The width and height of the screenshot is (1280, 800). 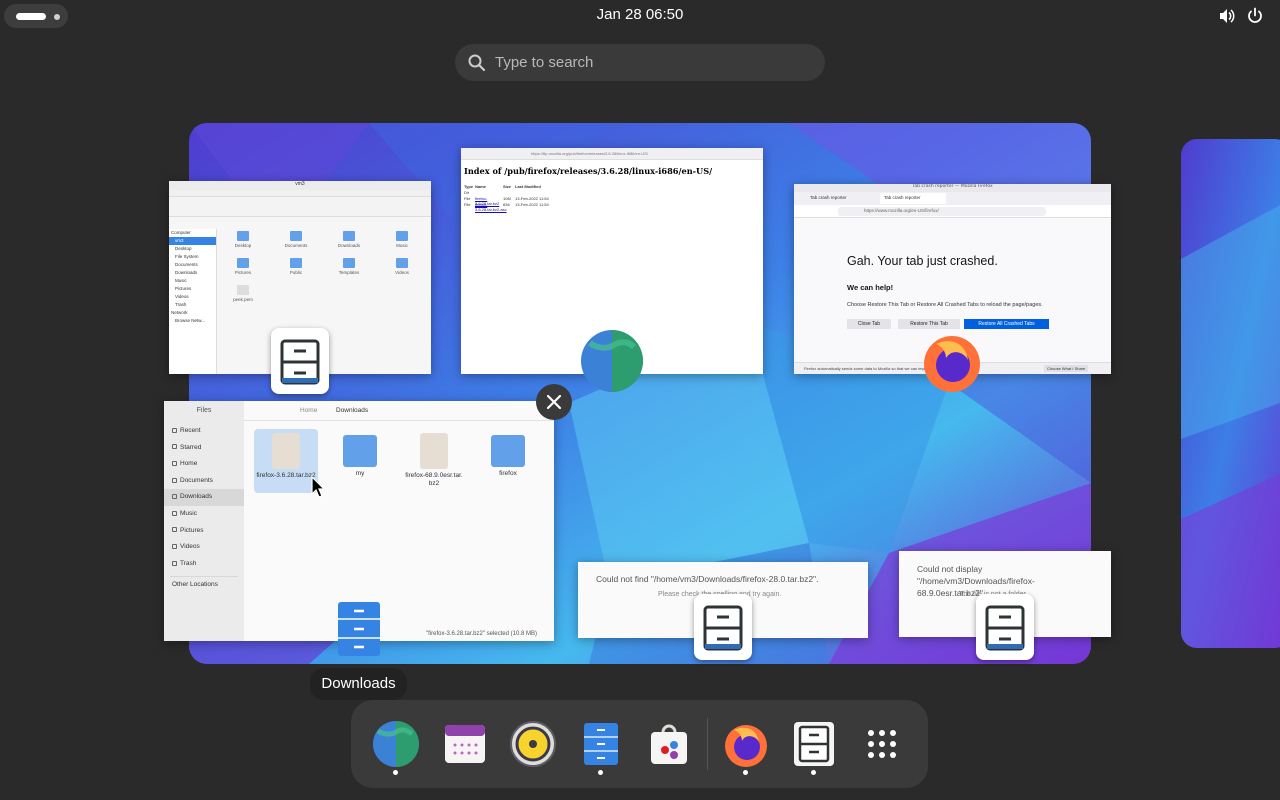 What do you see at coordinates (192, 281) in the screenshot?
I see `sidebar-item: Music` at bounding box center [192, 281].